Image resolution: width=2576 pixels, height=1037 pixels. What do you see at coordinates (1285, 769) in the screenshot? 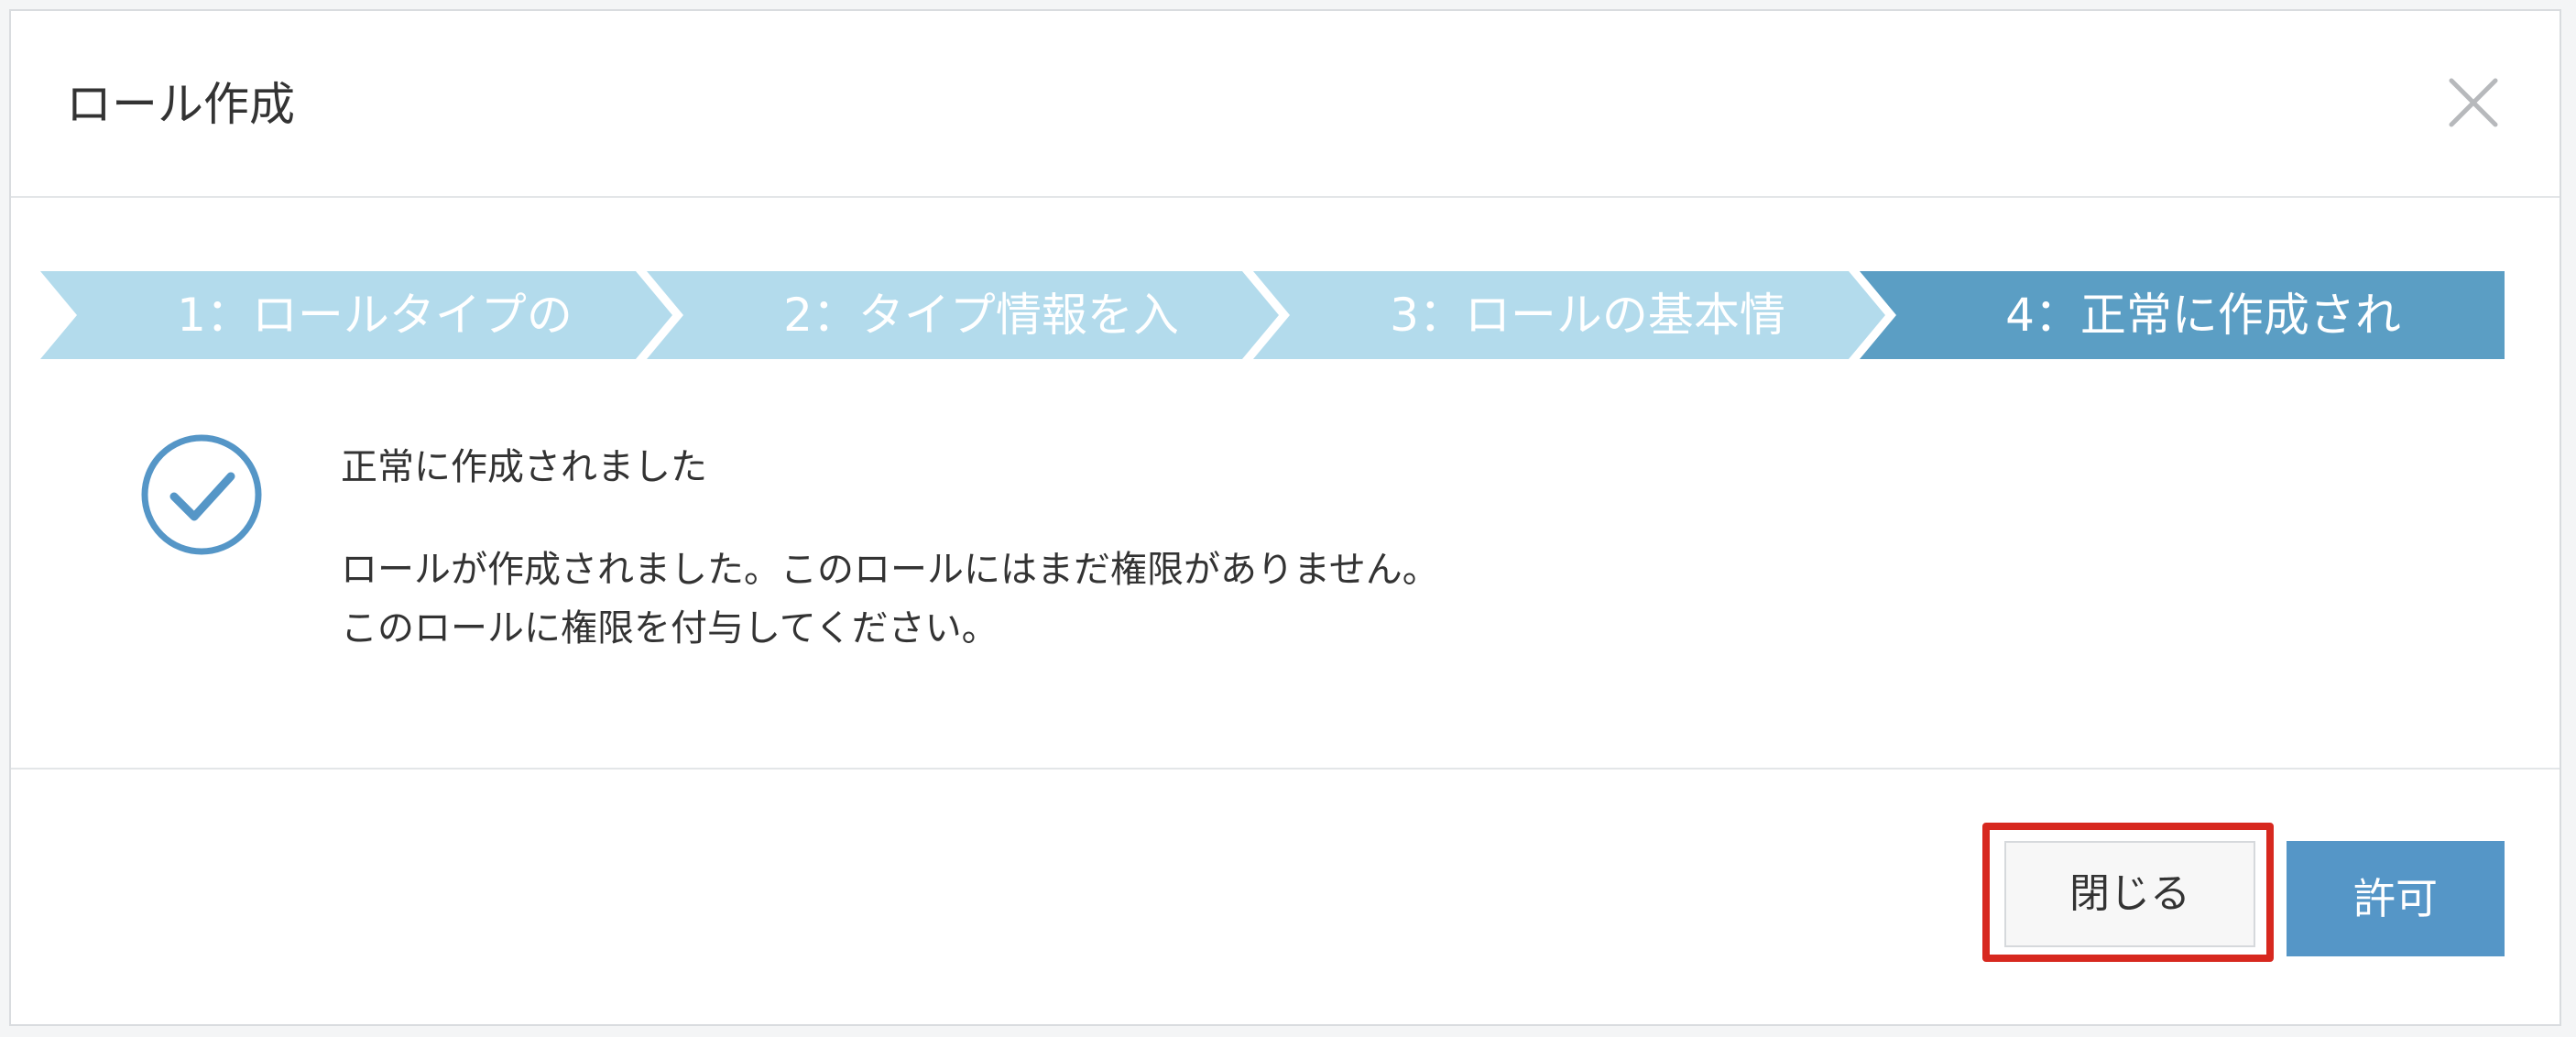
I see `footer-divider` at bounding box center [1285, 769].